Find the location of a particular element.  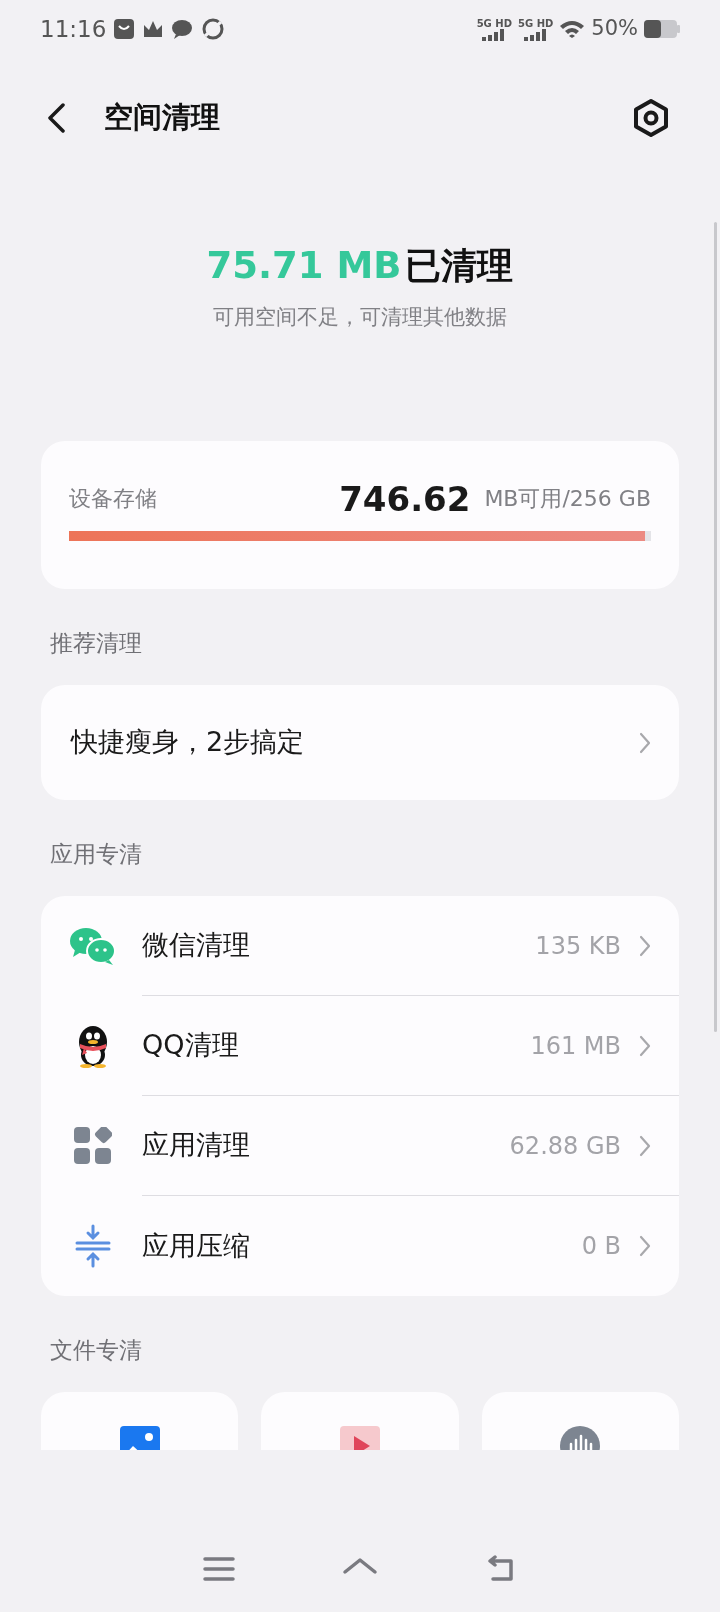

available-unit: MB可用/256 GB is located at coordinates (567, 499).